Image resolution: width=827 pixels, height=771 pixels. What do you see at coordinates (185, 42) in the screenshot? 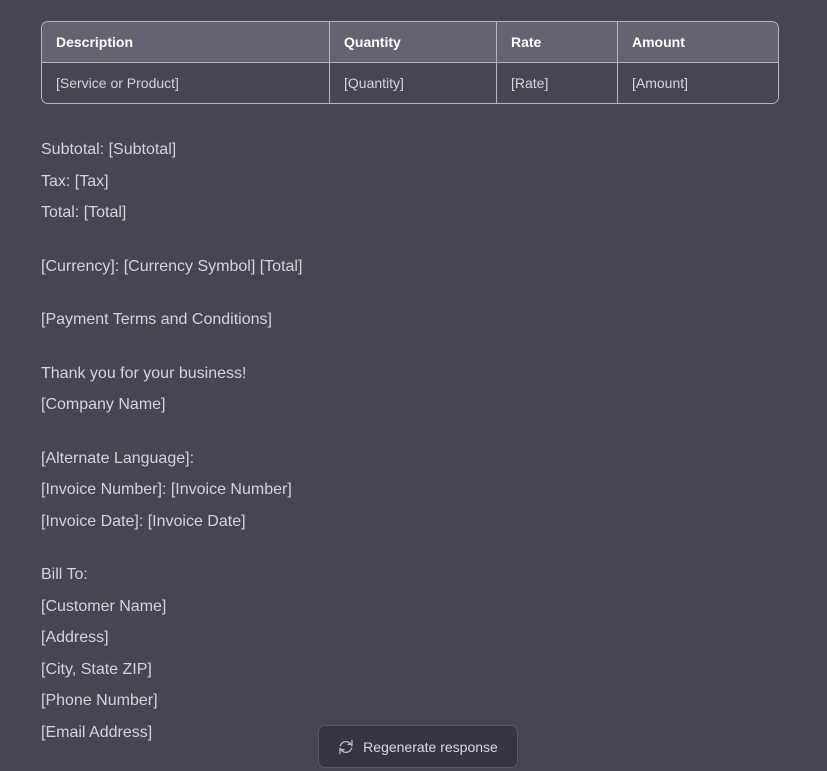
I see `column-header-description: Description` at bounding box center [185, 42].